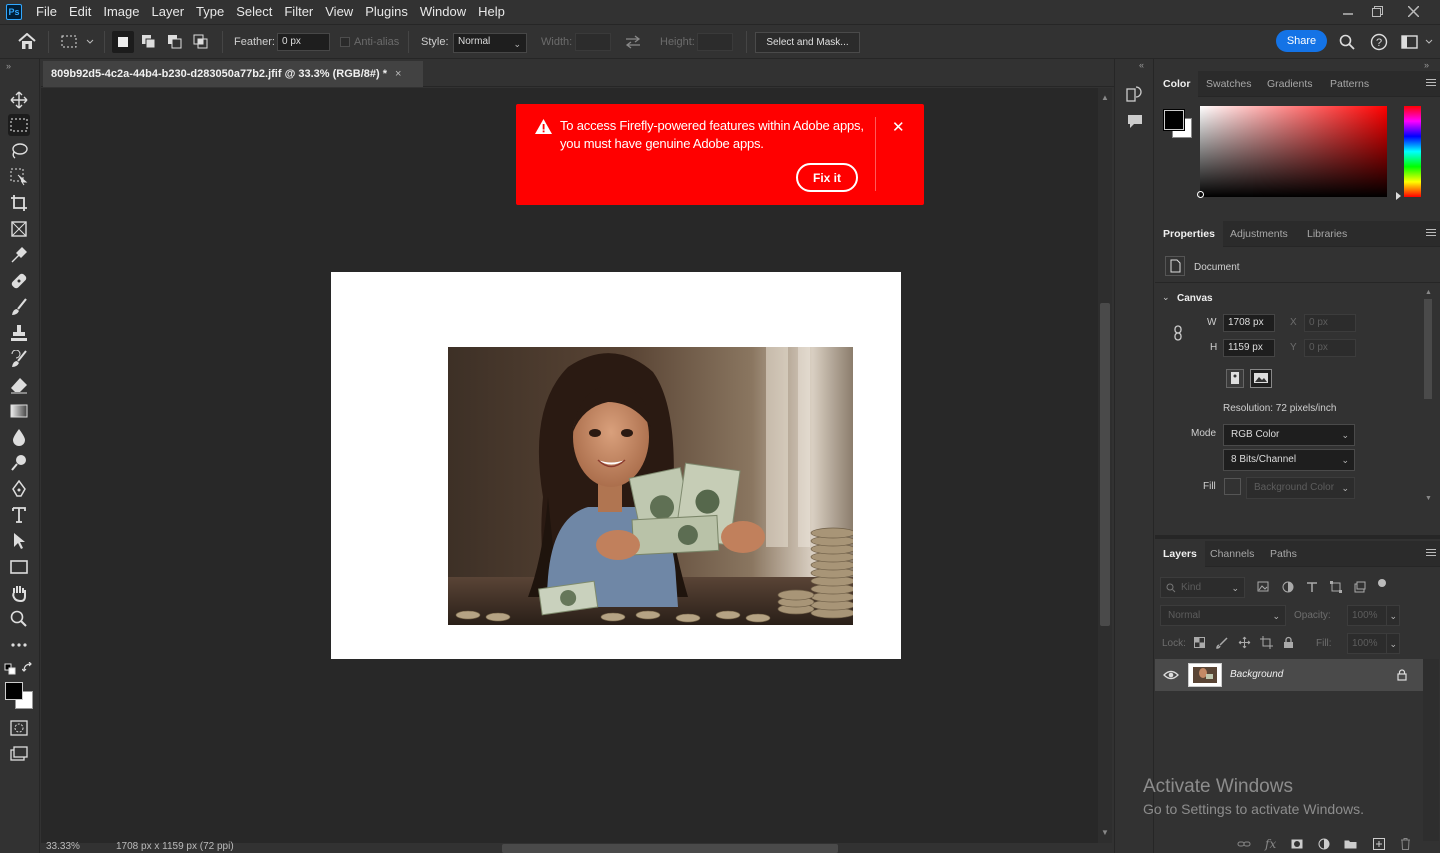 The height and width of the screenshot is (853, 1440). I want to click on tab-libraries: Libraries, so click(1327, 234).